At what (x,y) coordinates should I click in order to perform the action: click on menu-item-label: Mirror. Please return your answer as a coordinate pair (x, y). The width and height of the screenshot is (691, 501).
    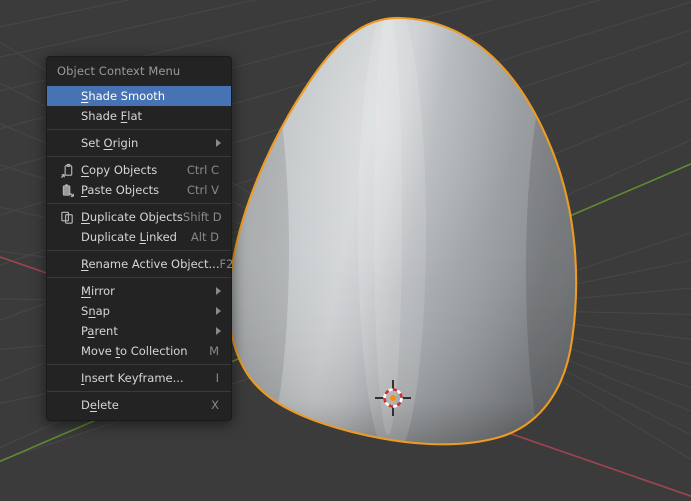
    Looking at the image, I should click on (98, 291).